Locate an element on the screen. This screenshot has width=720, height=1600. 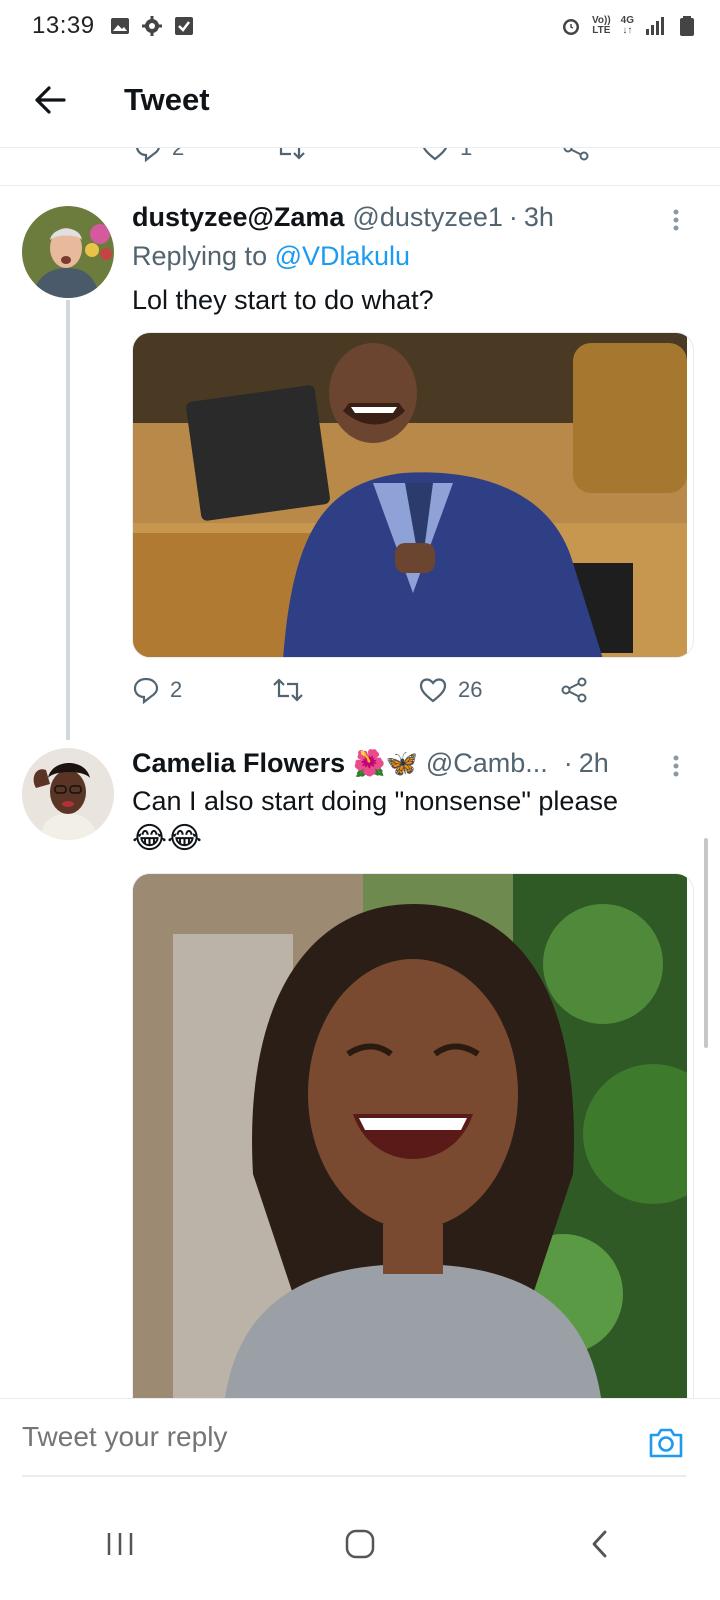
app-header: Tweet is located at coordinates (360, 100).